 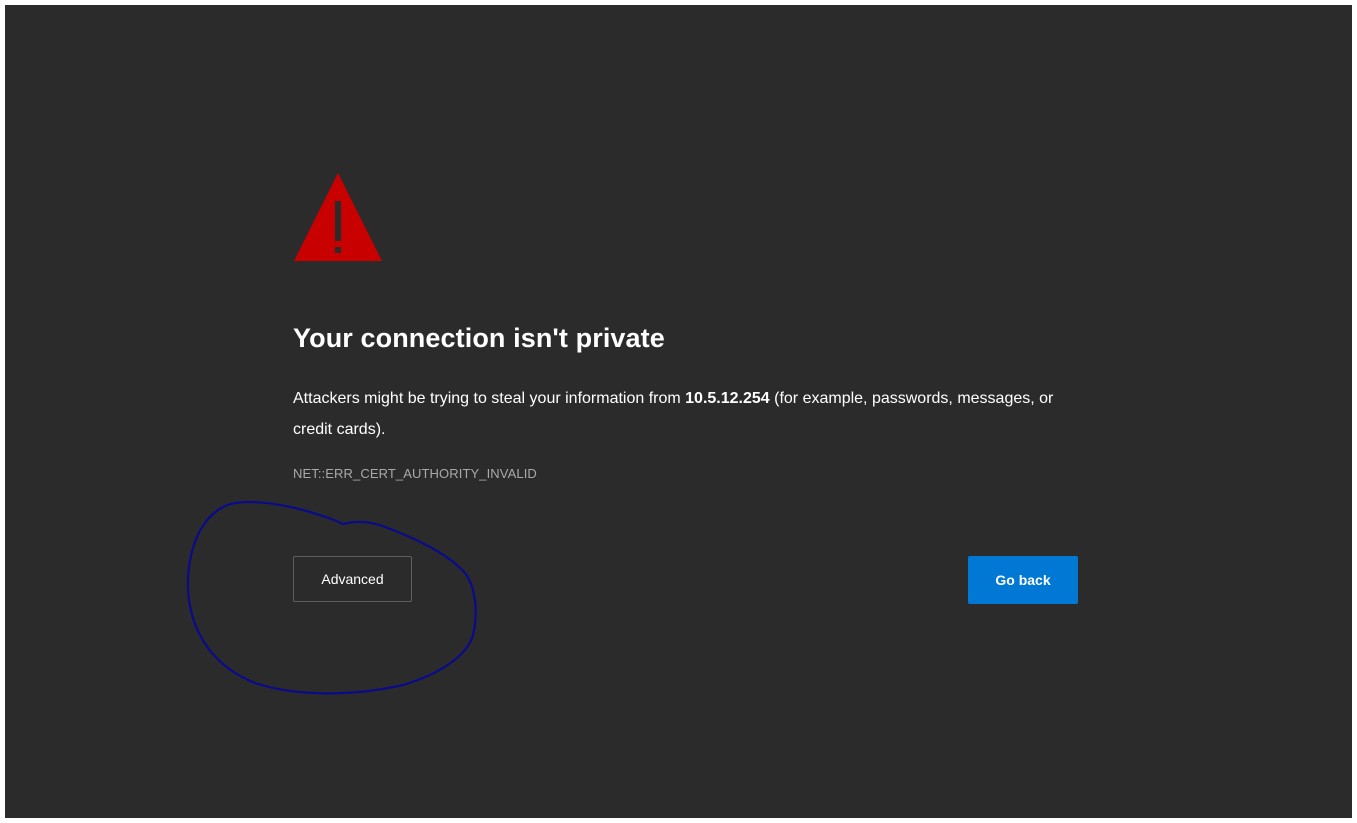 I want to click on error-code: NET::ERR_CERT_AUTHORITY_INVALID, so click(x=415, y=473).